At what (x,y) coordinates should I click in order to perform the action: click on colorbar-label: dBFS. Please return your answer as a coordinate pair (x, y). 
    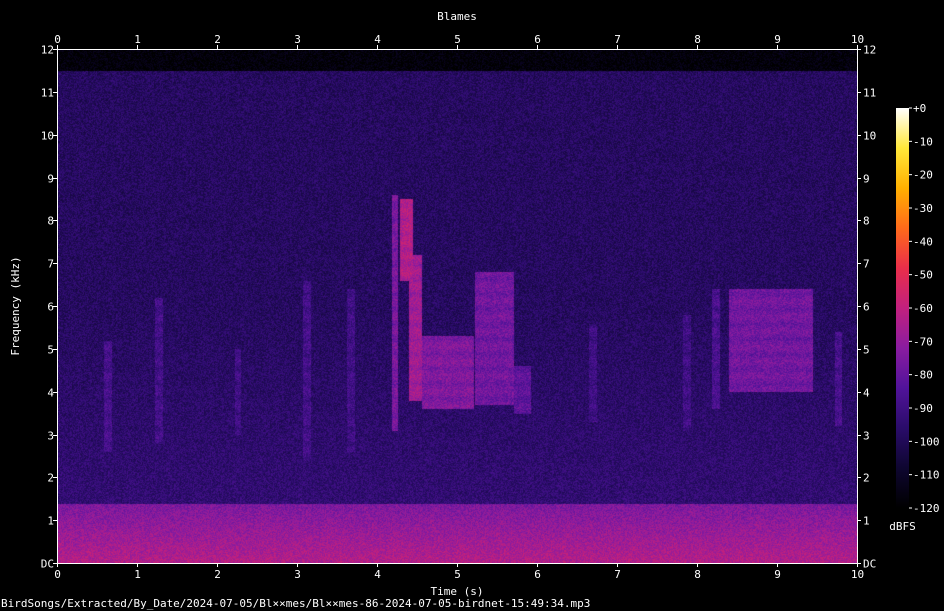
    Looking at the image, I should click on (902, 526).